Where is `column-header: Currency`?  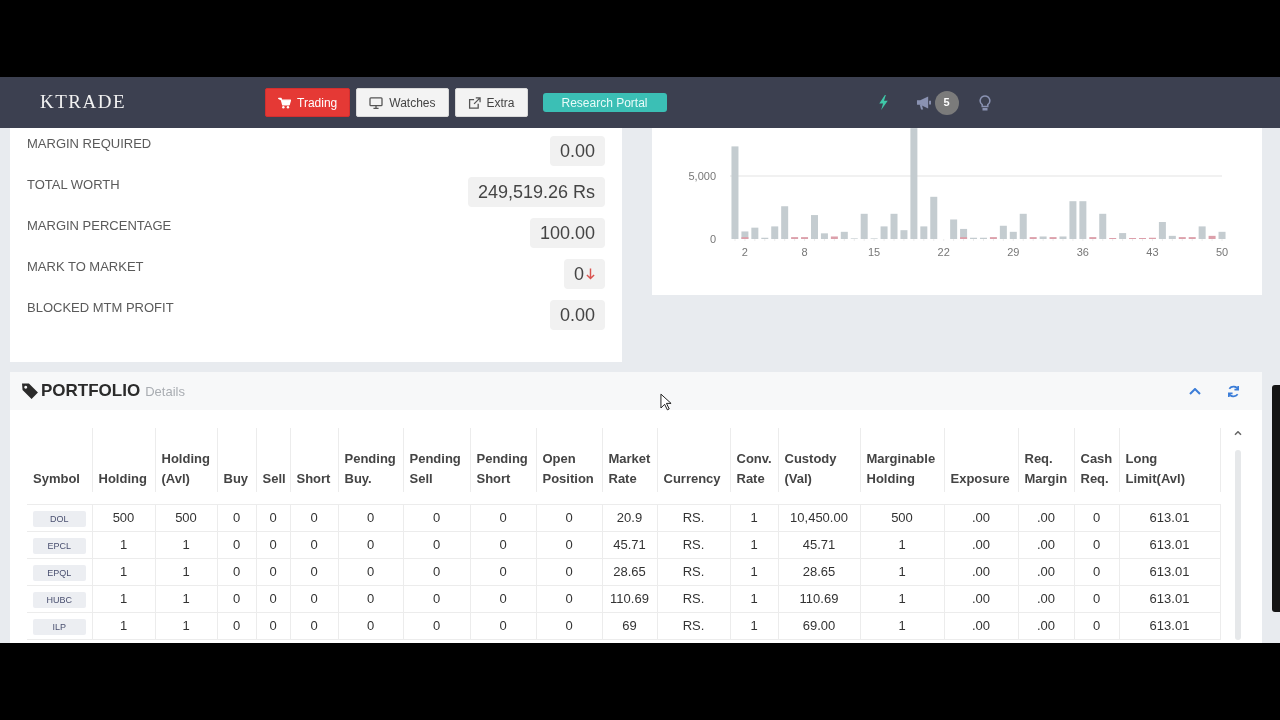
column-header: Currency is located at coordinates (693, 460).